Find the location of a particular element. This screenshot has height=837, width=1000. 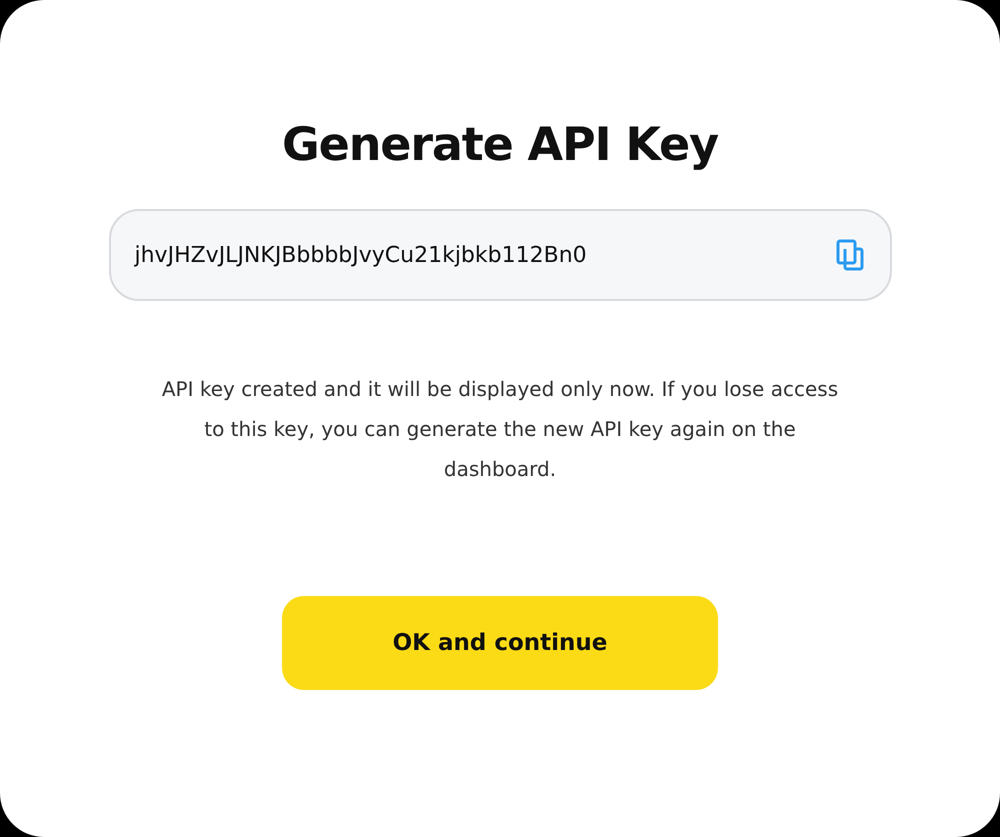

ok-button: OK and continue is located at coordinates (500, 643).